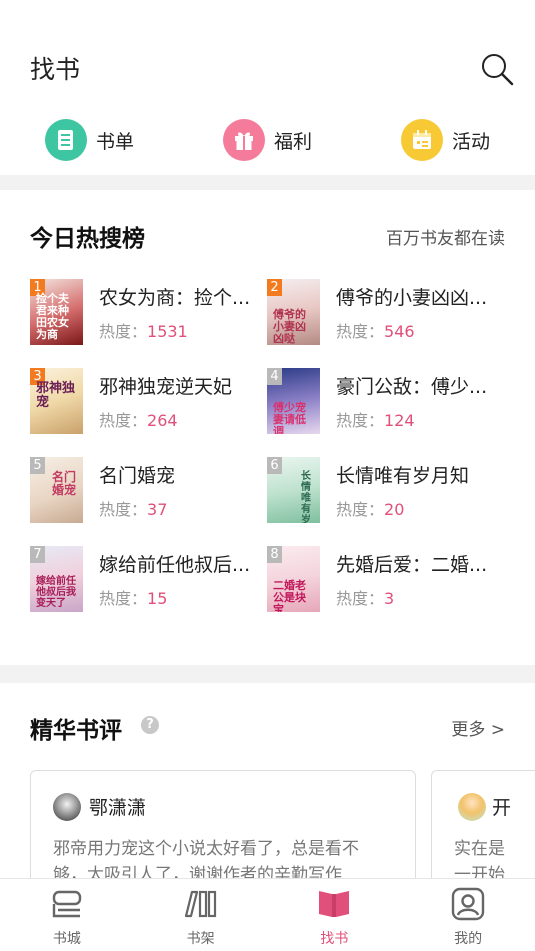 This screenshot has width=535, height=951. What do you see at coordinates (206, 858) in the screenshot?
I see `review-text: 邪帝用力宠这个小说太好看了，总是看不够，太吸引人了，谢谢作者的辛勤写作` at bounding box center [206, 858].